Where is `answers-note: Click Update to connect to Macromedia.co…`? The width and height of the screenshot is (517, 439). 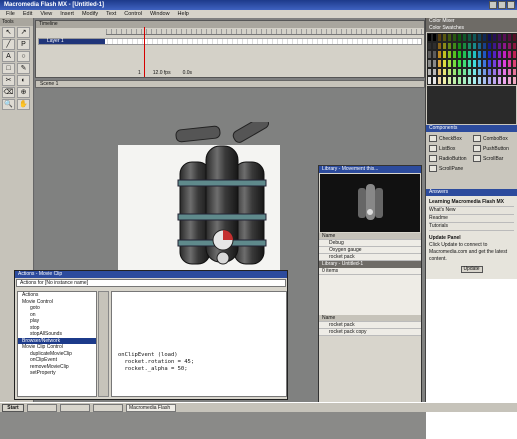 answers-note: Click Update to connect to Macromedia.co… is located at coordinates (468, 252).